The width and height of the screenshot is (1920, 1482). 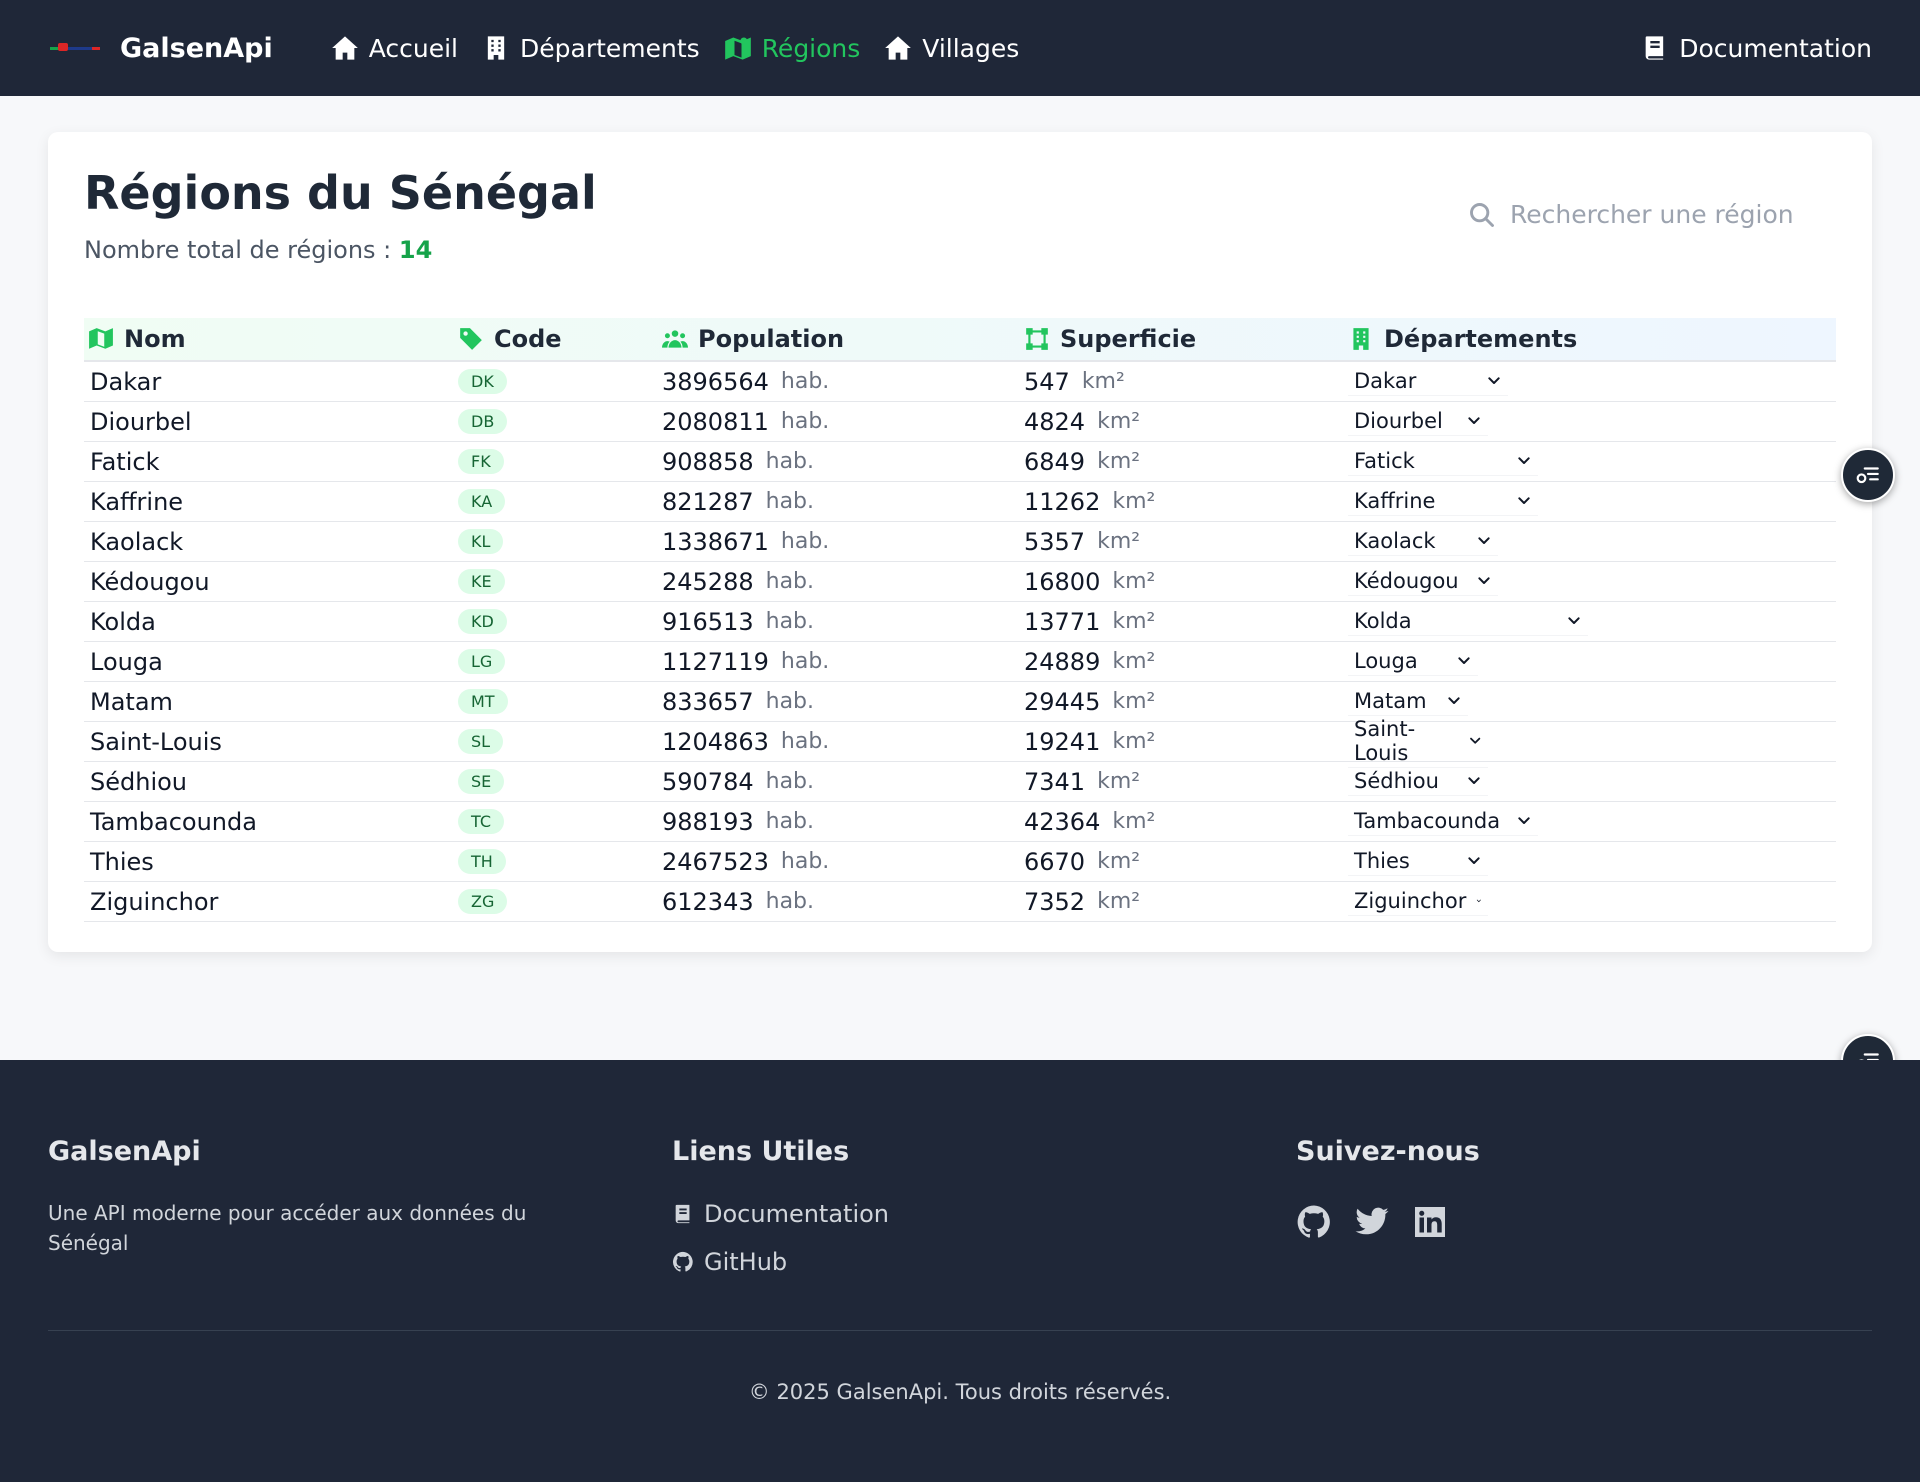 I want to click on region-population: 908858 hab., so click(x=843, y=462).